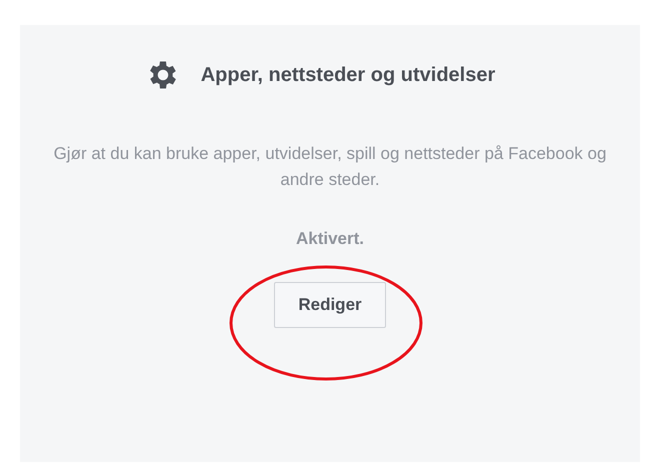 The height and width of the screenshot is (468, 656). Describe the element at coordinates (330, 305) in the screenshot. I see `edit-button: Rediger` at that location.